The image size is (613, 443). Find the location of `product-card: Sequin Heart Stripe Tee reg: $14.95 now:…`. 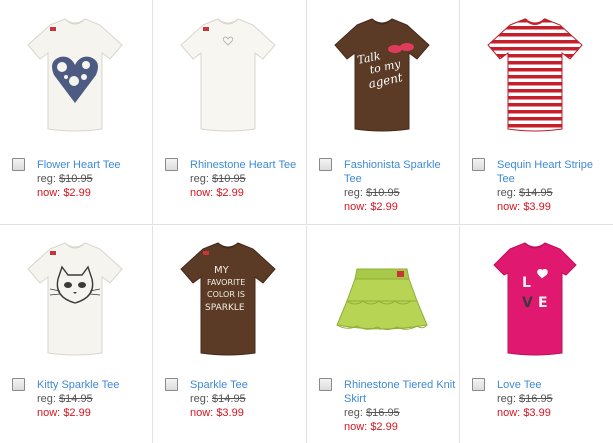

product-card: Sequin Heart Stripe Tee reg: $14.95 now:… is located at coordinates (536, 112).